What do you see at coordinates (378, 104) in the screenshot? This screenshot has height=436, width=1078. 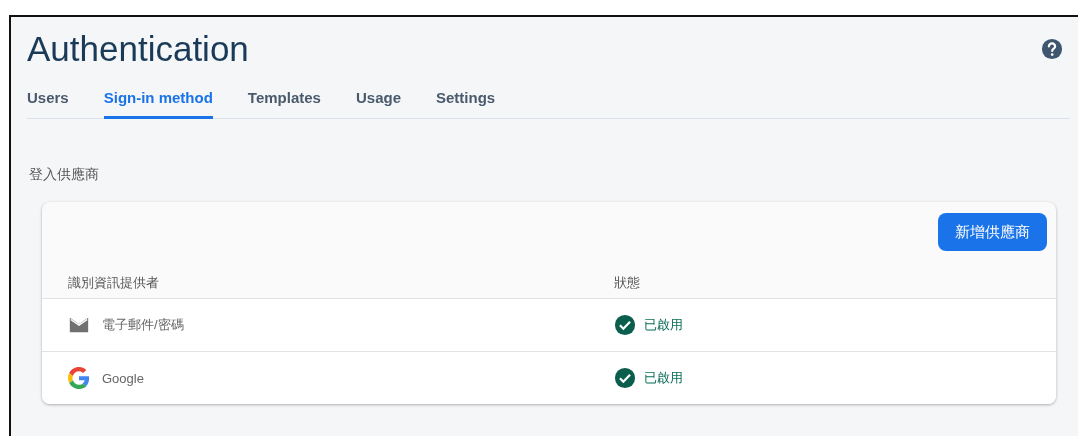 I see `tab: Usage` at bounding box center [378, 104].